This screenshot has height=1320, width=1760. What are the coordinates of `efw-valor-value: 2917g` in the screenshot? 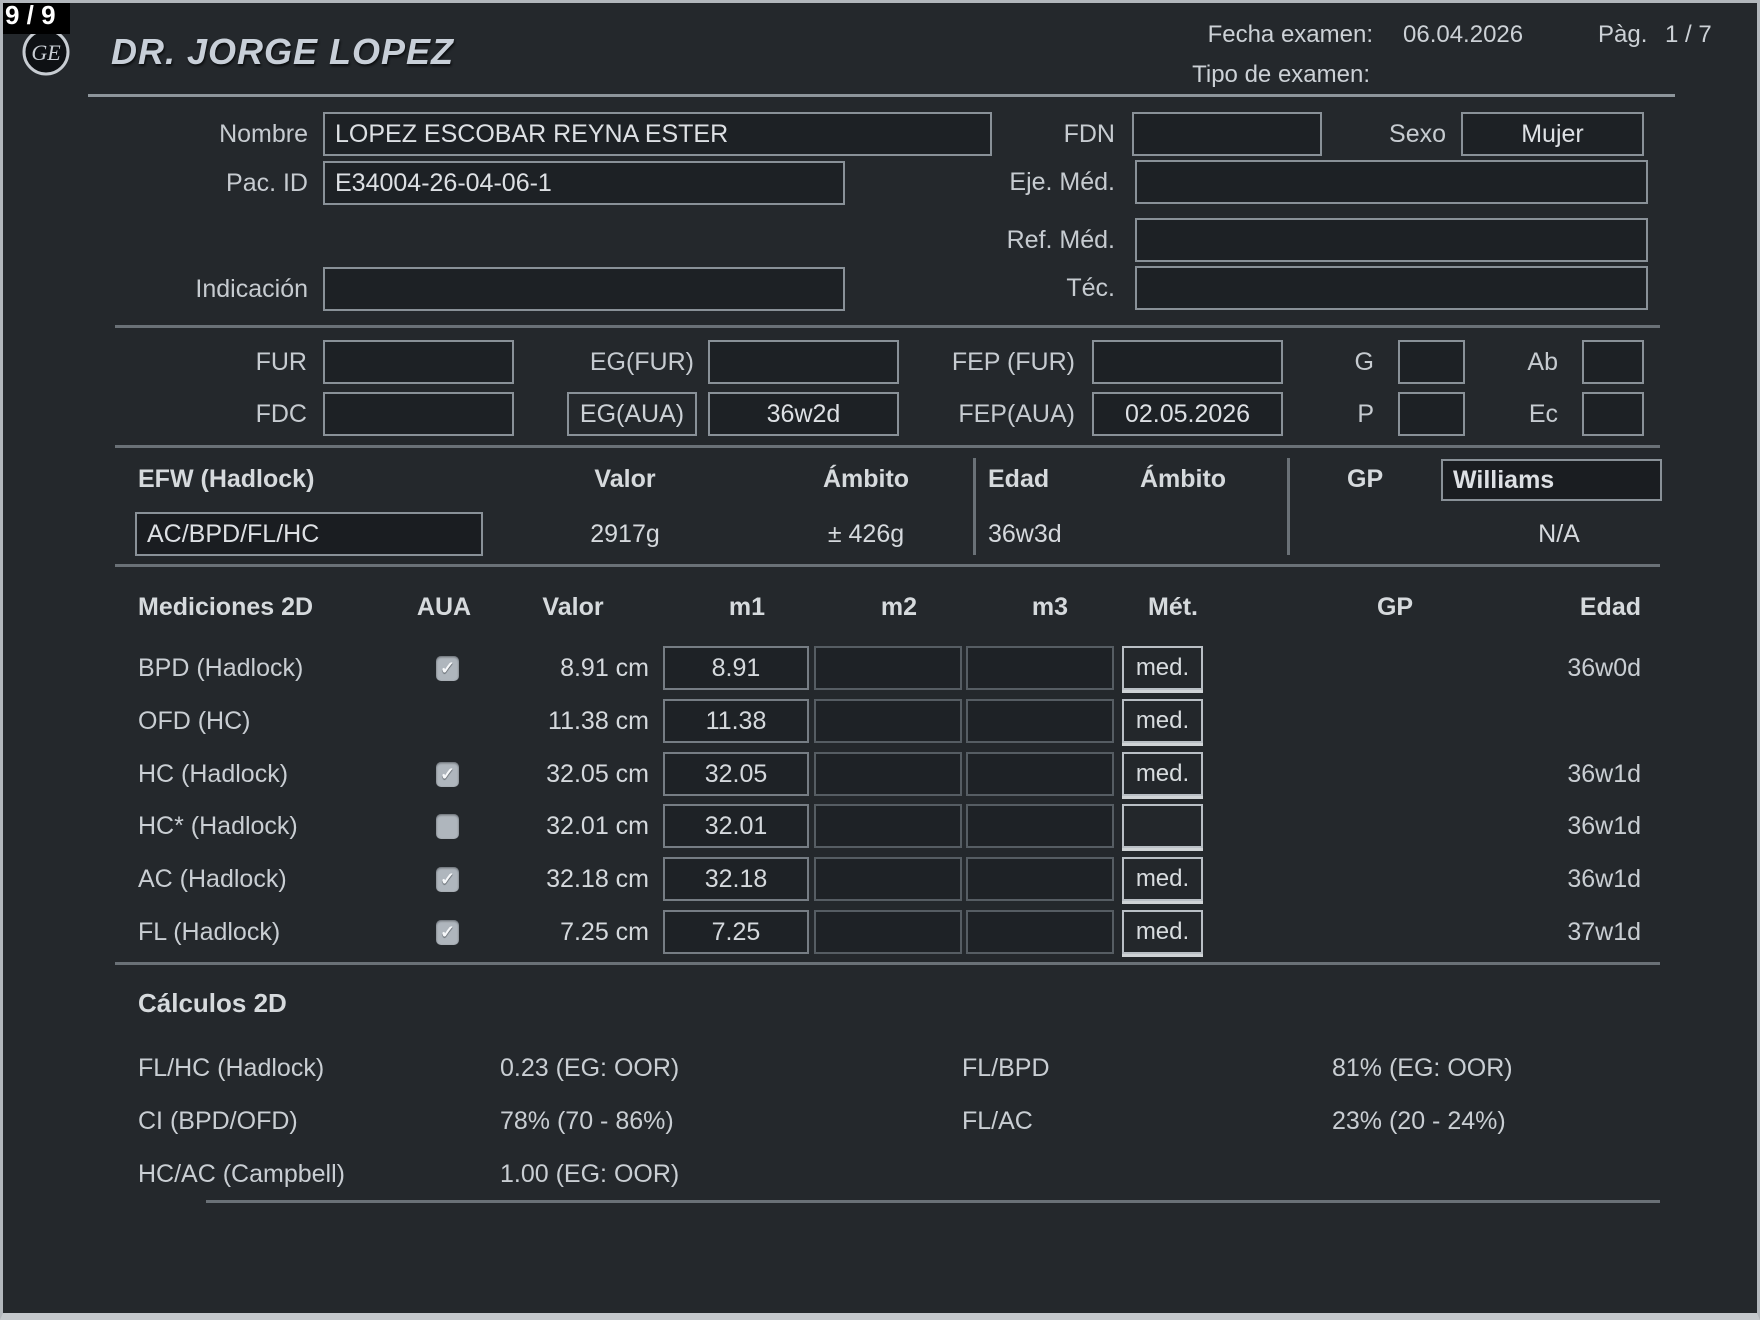 It's located at (625, 534).